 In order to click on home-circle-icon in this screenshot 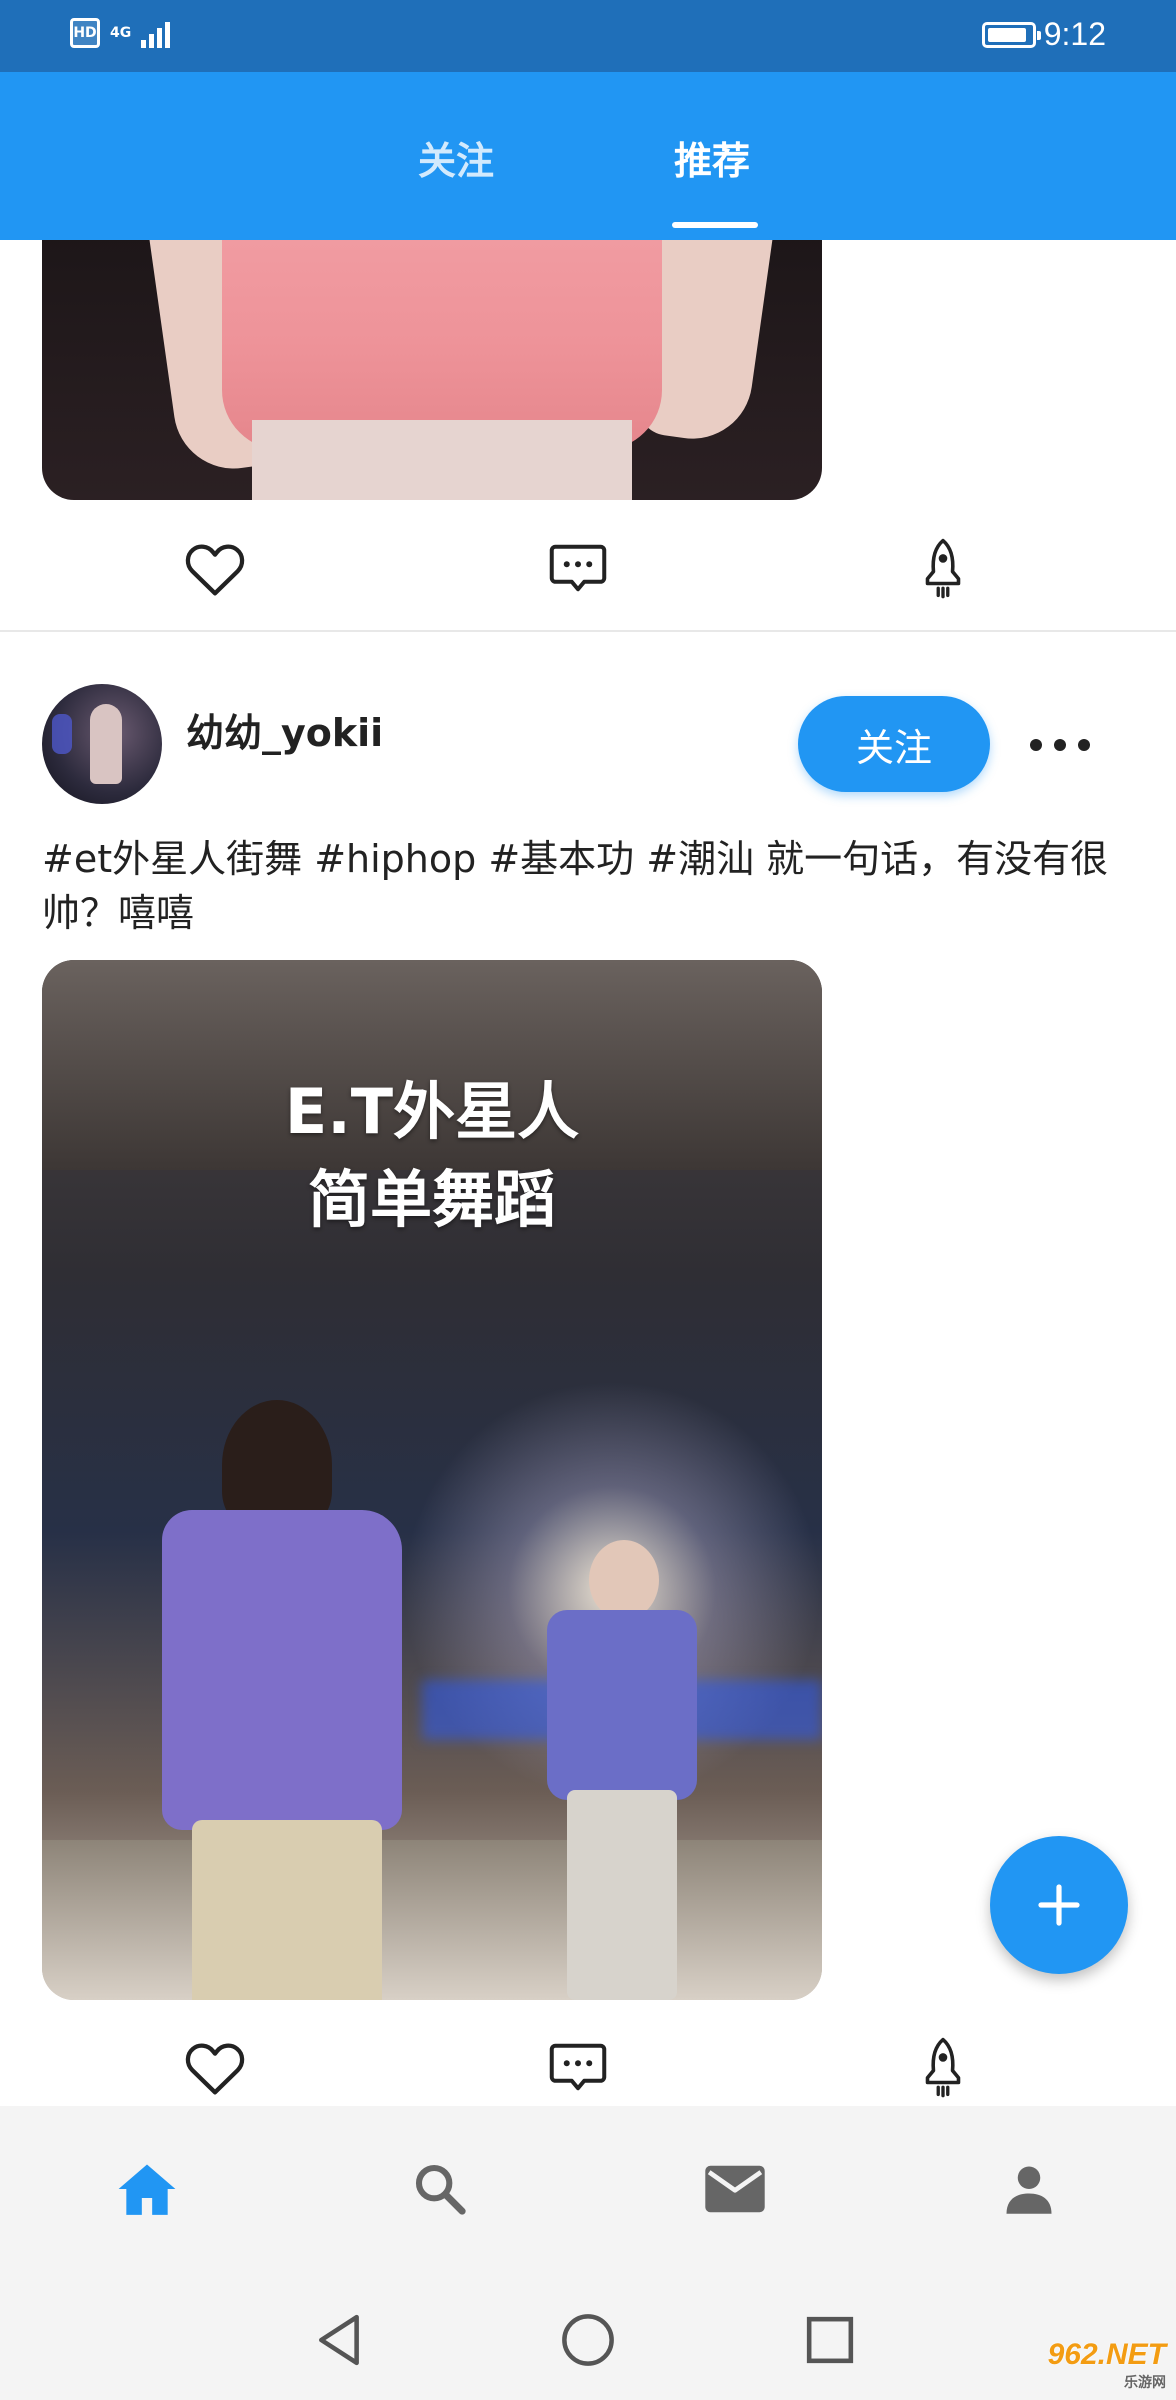, I will do `click(588, 2340)`.